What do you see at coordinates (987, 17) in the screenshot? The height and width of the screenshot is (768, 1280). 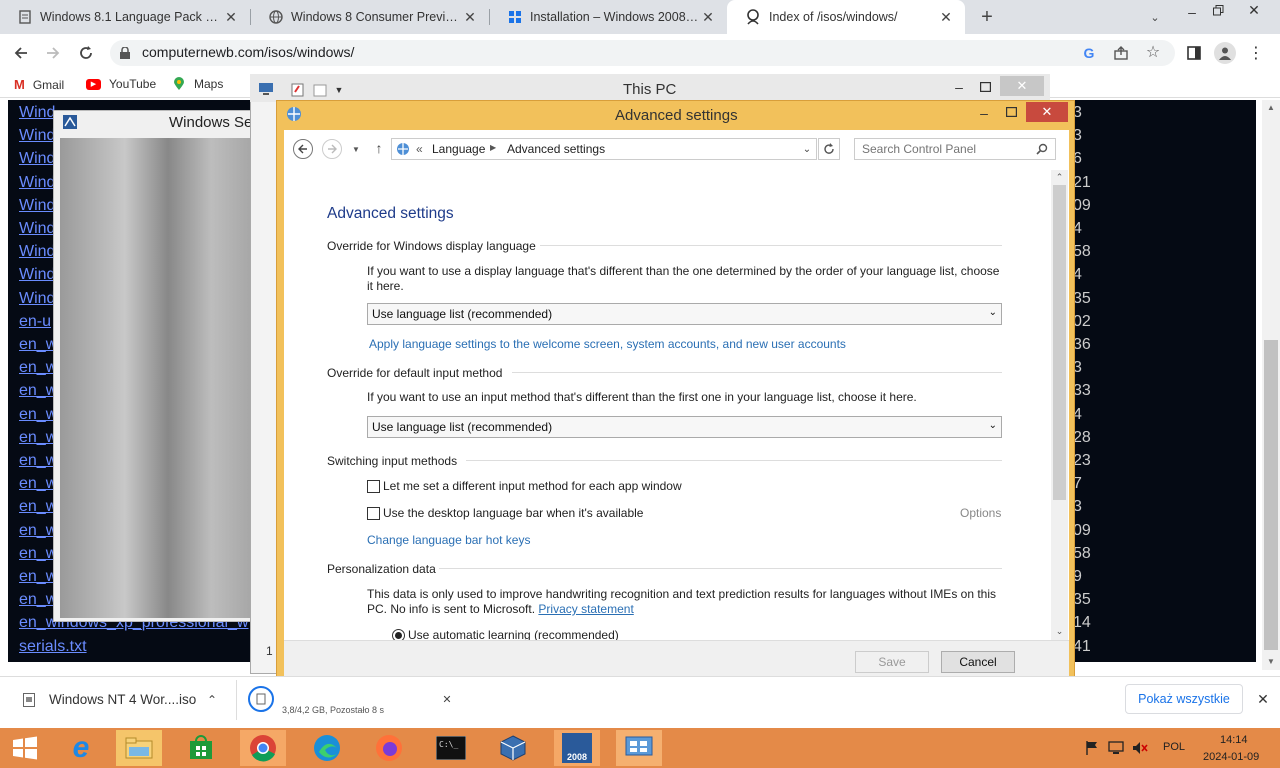 I see `new-tab-button: +` at bounding box center [987, 17].